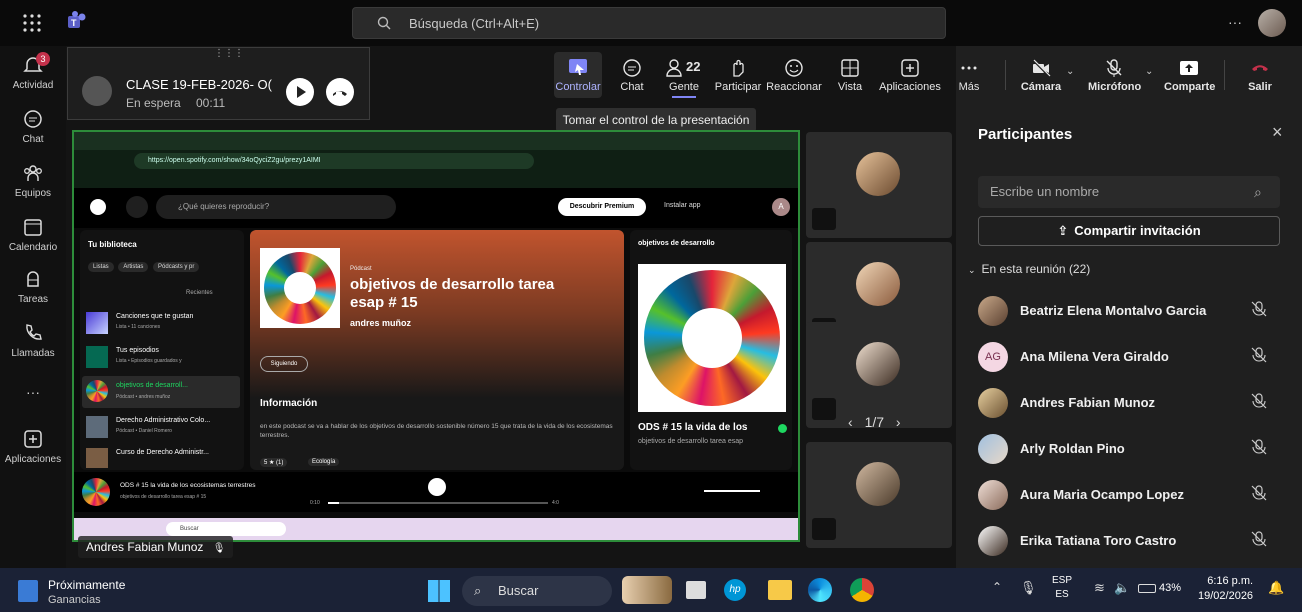  I want to click on rail-item-equipos: Equipos, so click(33, 180).